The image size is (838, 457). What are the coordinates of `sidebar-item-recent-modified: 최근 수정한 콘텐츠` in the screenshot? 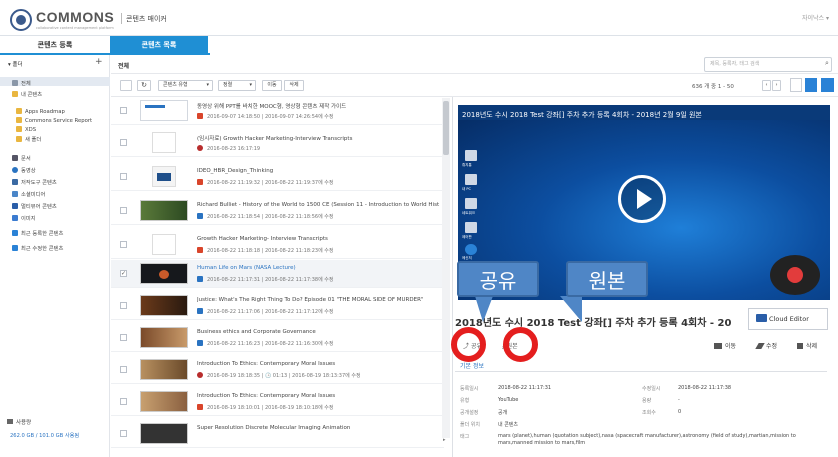 It's located at (37, 248).